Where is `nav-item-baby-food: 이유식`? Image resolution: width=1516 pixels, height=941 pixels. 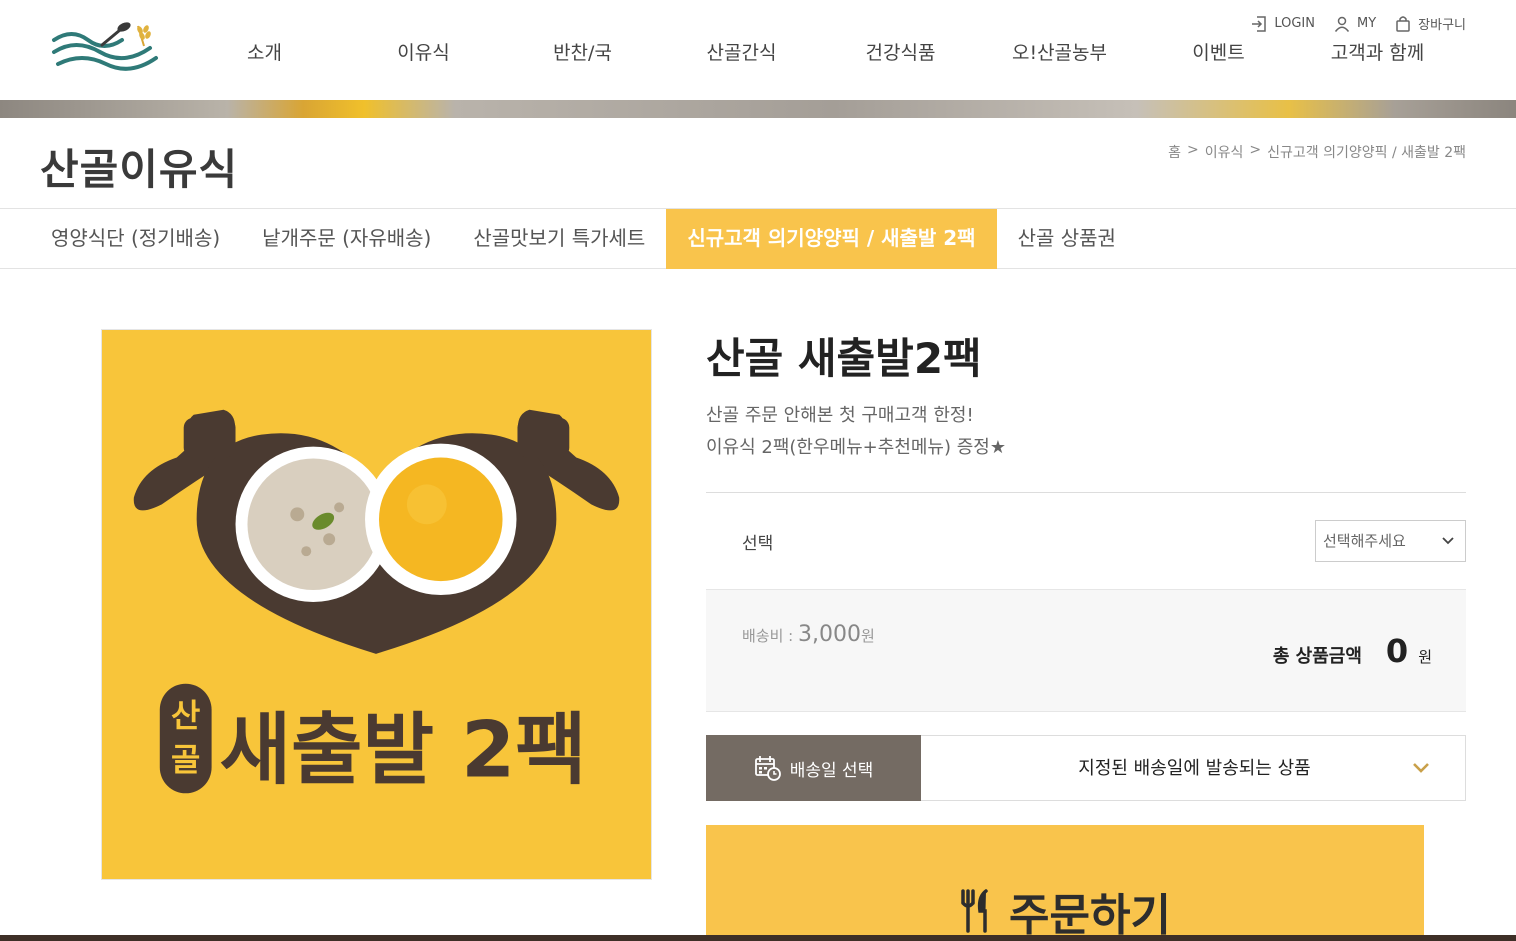 nav-item-baby-food: 이유식 is located at coordinates (423, 51).